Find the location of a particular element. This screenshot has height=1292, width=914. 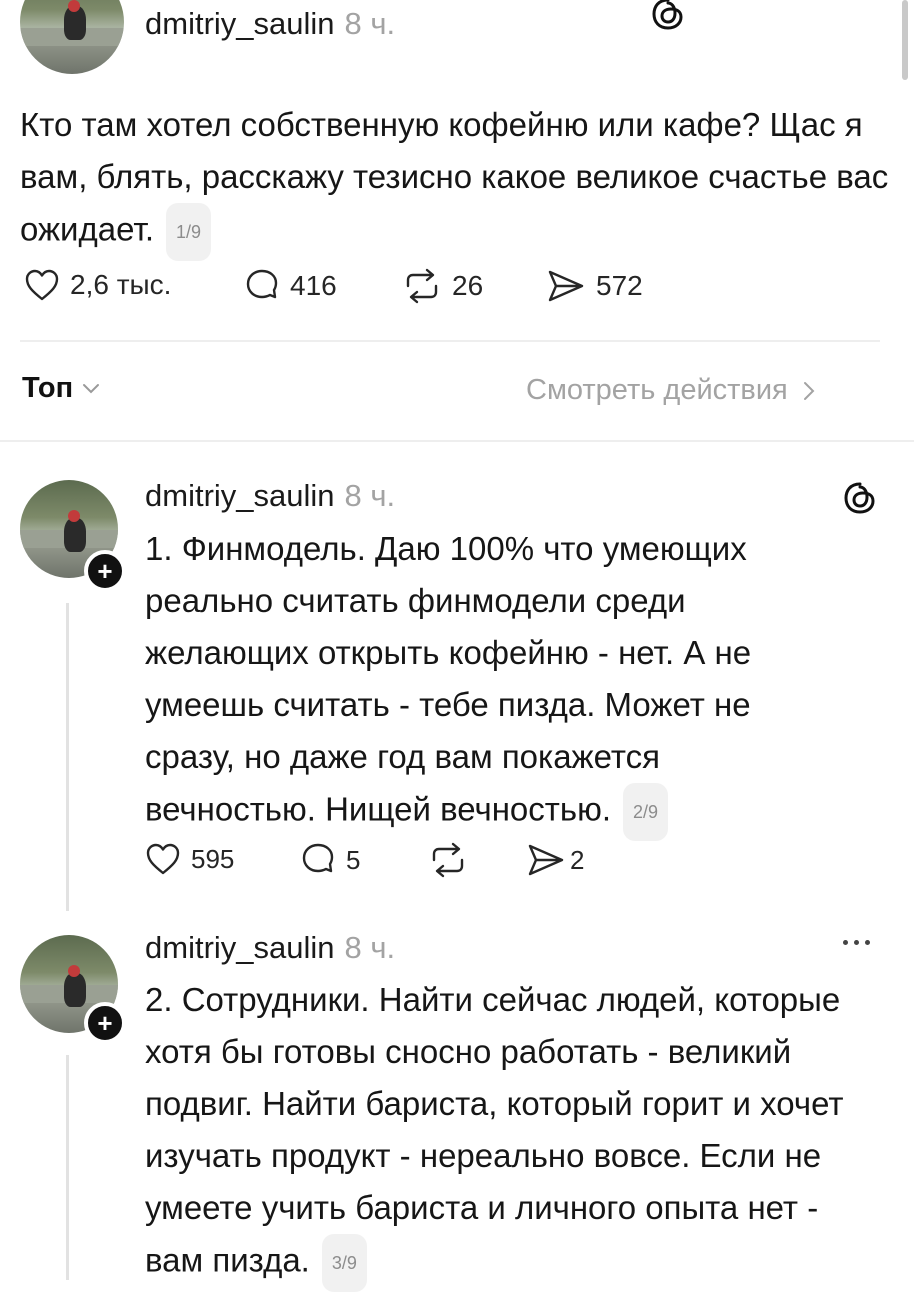

comment-count: 416 is located at coordinates (313, 285).